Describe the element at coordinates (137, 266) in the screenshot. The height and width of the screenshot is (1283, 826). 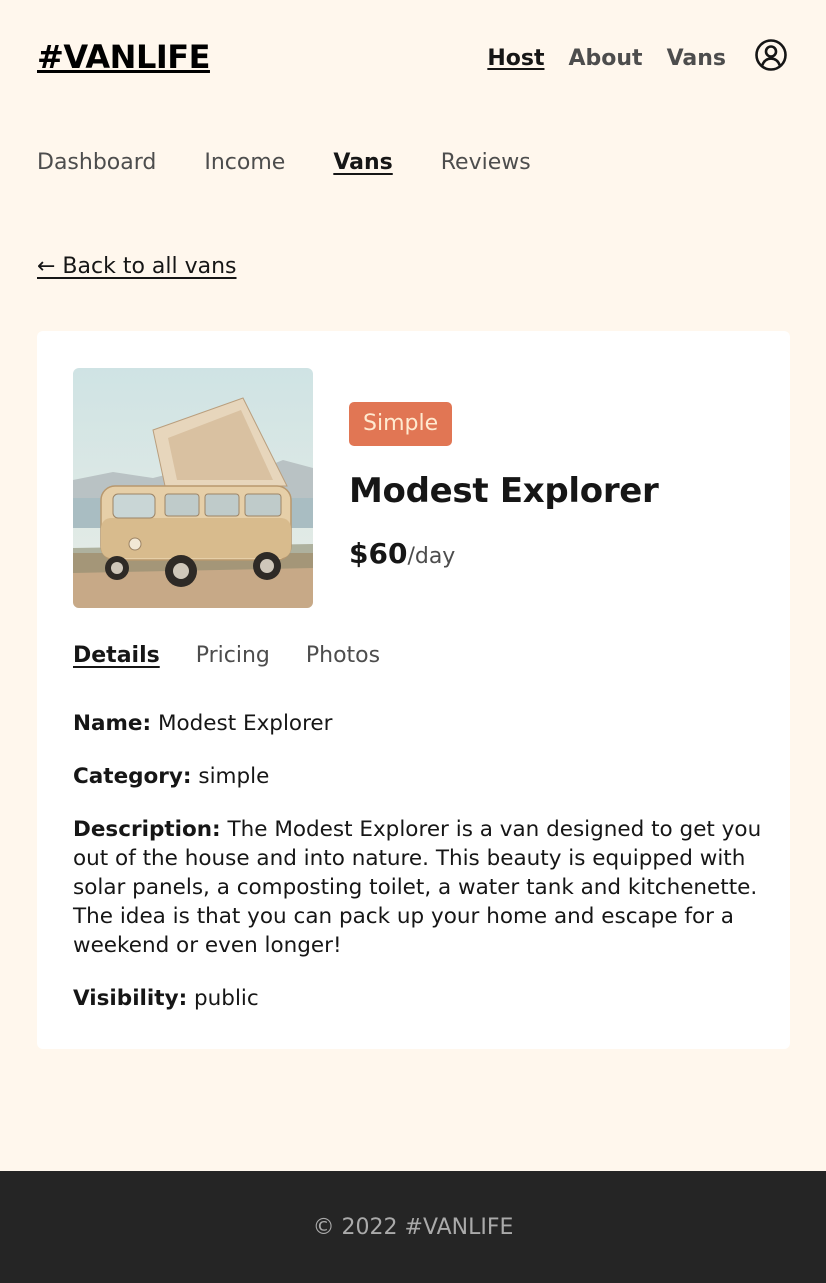
I see `back-to-vans-link: ← Back to all vans` at that location.